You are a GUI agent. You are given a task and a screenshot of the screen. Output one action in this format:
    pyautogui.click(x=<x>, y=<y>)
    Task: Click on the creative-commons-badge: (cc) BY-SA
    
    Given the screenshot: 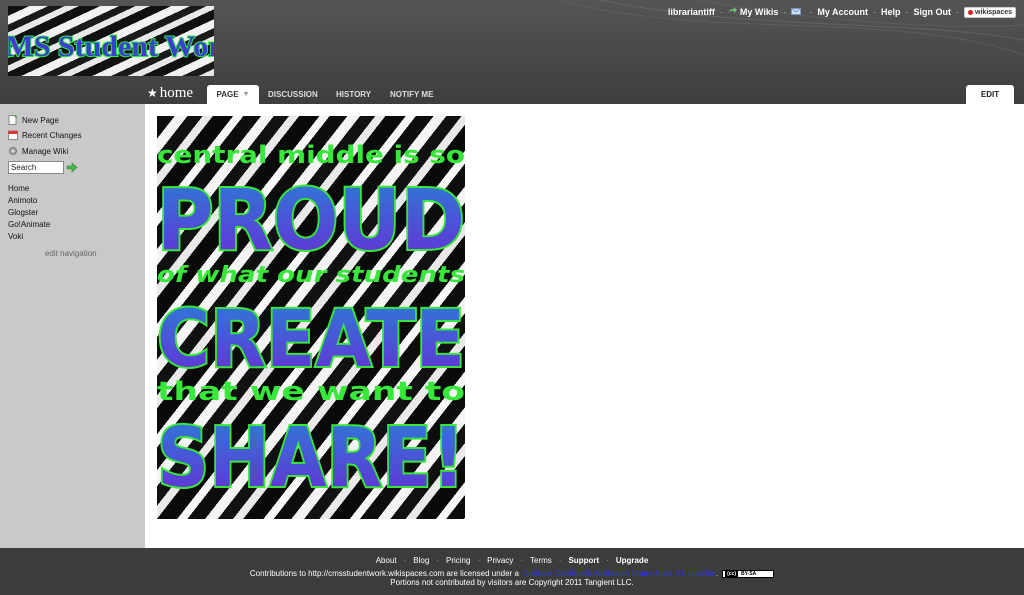 What is the action you would take?
    pyautogui.click(x=748, y=573)
    